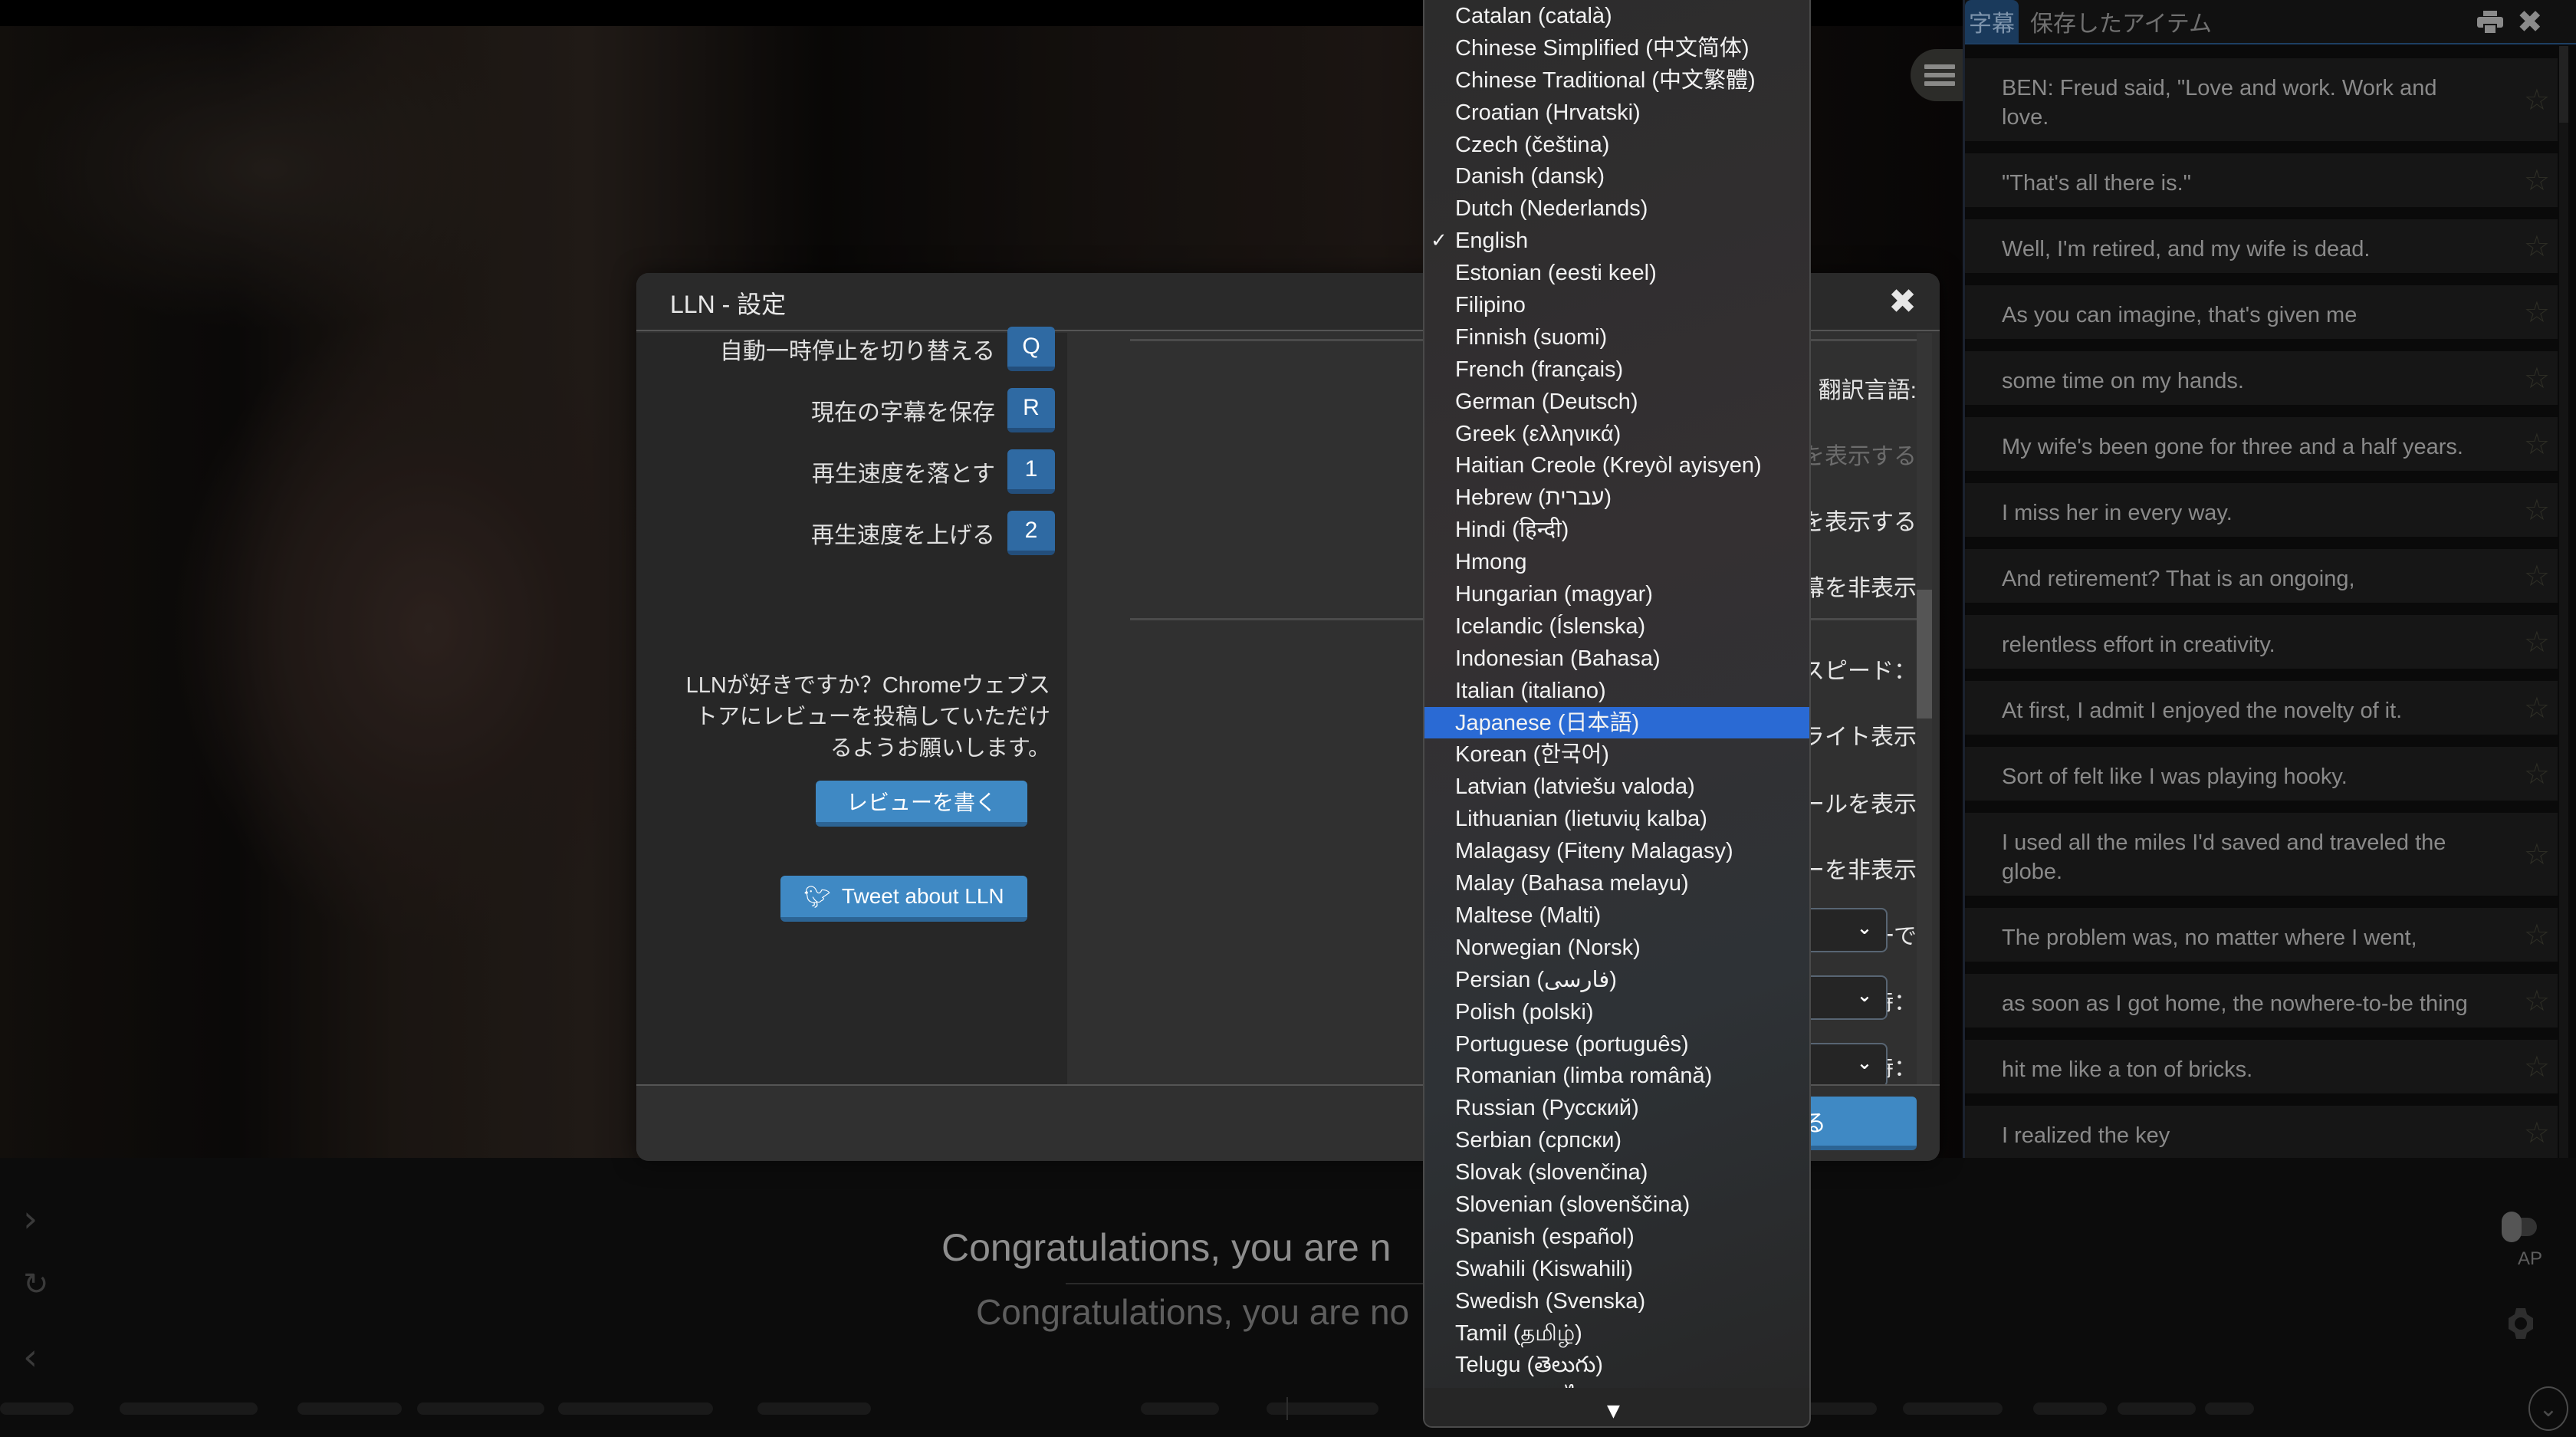 This screenshot has height=1437, width=2576. What do you see at coordinates (1617, 1012) in the screenshot?
I see `language-option: Polish (polski)` at bounding box center [1617, 1012].